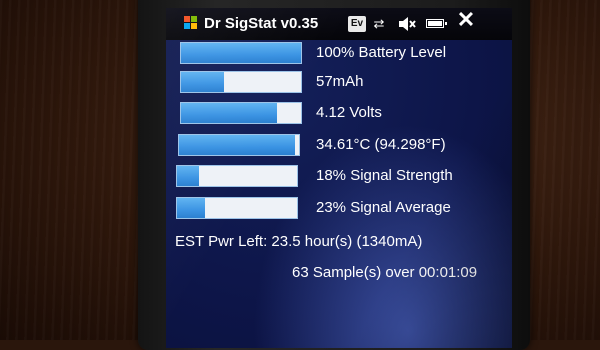  What do you see at coordinates (349, 112) in the screenshot?
I see `stat-label: 4.12 Volts` at bounding box center [349, 112].